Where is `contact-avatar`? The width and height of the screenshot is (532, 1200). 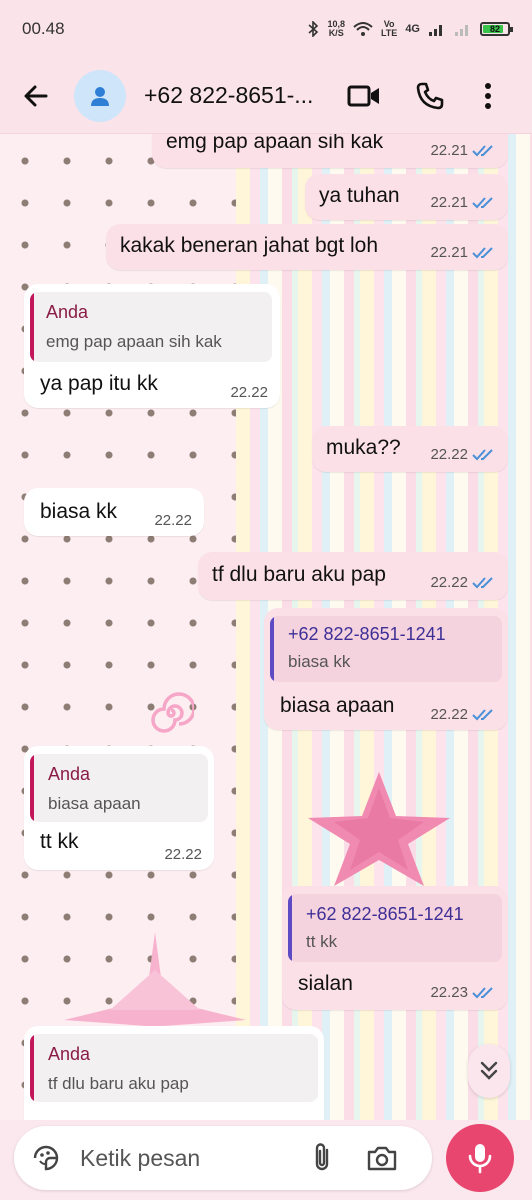
contact-avatar is located at coordinates (100, 95).